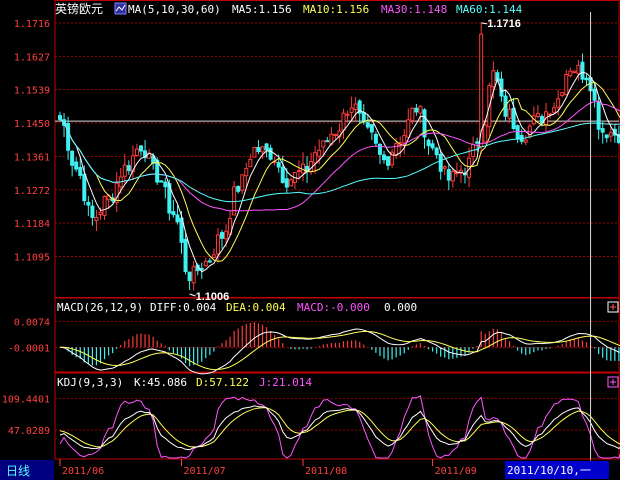  What do you see at coordinates (174, 9) in the screenshot?
I see `ma-params: MA(5,10,30,60)` at bounding box center [174, 9].